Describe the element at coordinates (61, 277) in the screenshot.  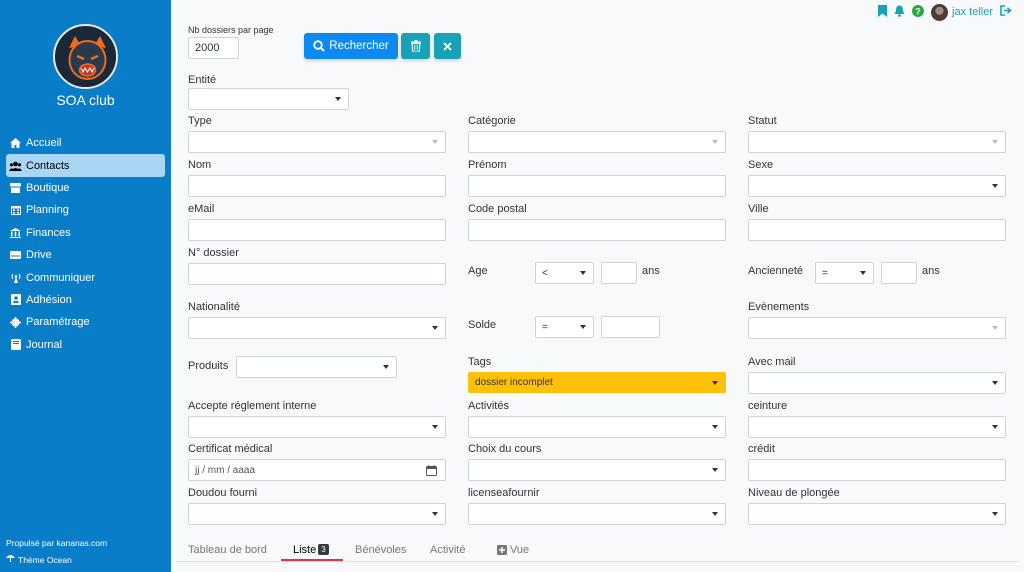
I see `sidebar-item-label: Communiquer` at that location.